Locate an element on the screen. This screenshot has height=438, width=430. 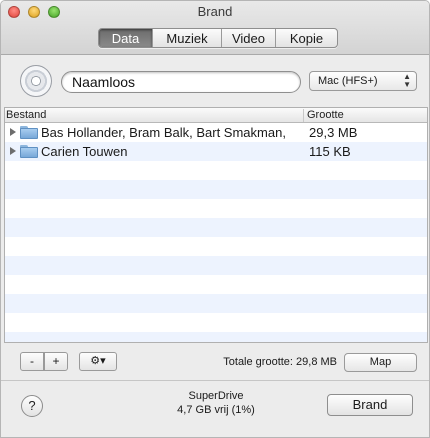
toolbar: Brand Data Muziek Video Kopie is located at coordinates (215, 28).